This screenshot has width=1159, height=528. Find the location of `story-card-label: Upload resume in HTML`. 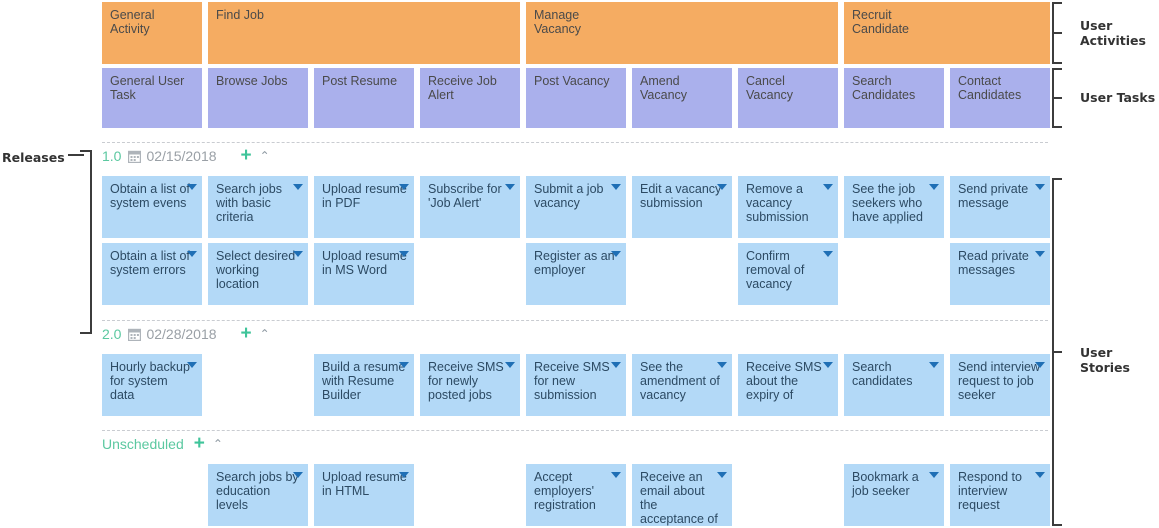

story-card-label: Upload resume in HTML is located at coordinates (364, 484).